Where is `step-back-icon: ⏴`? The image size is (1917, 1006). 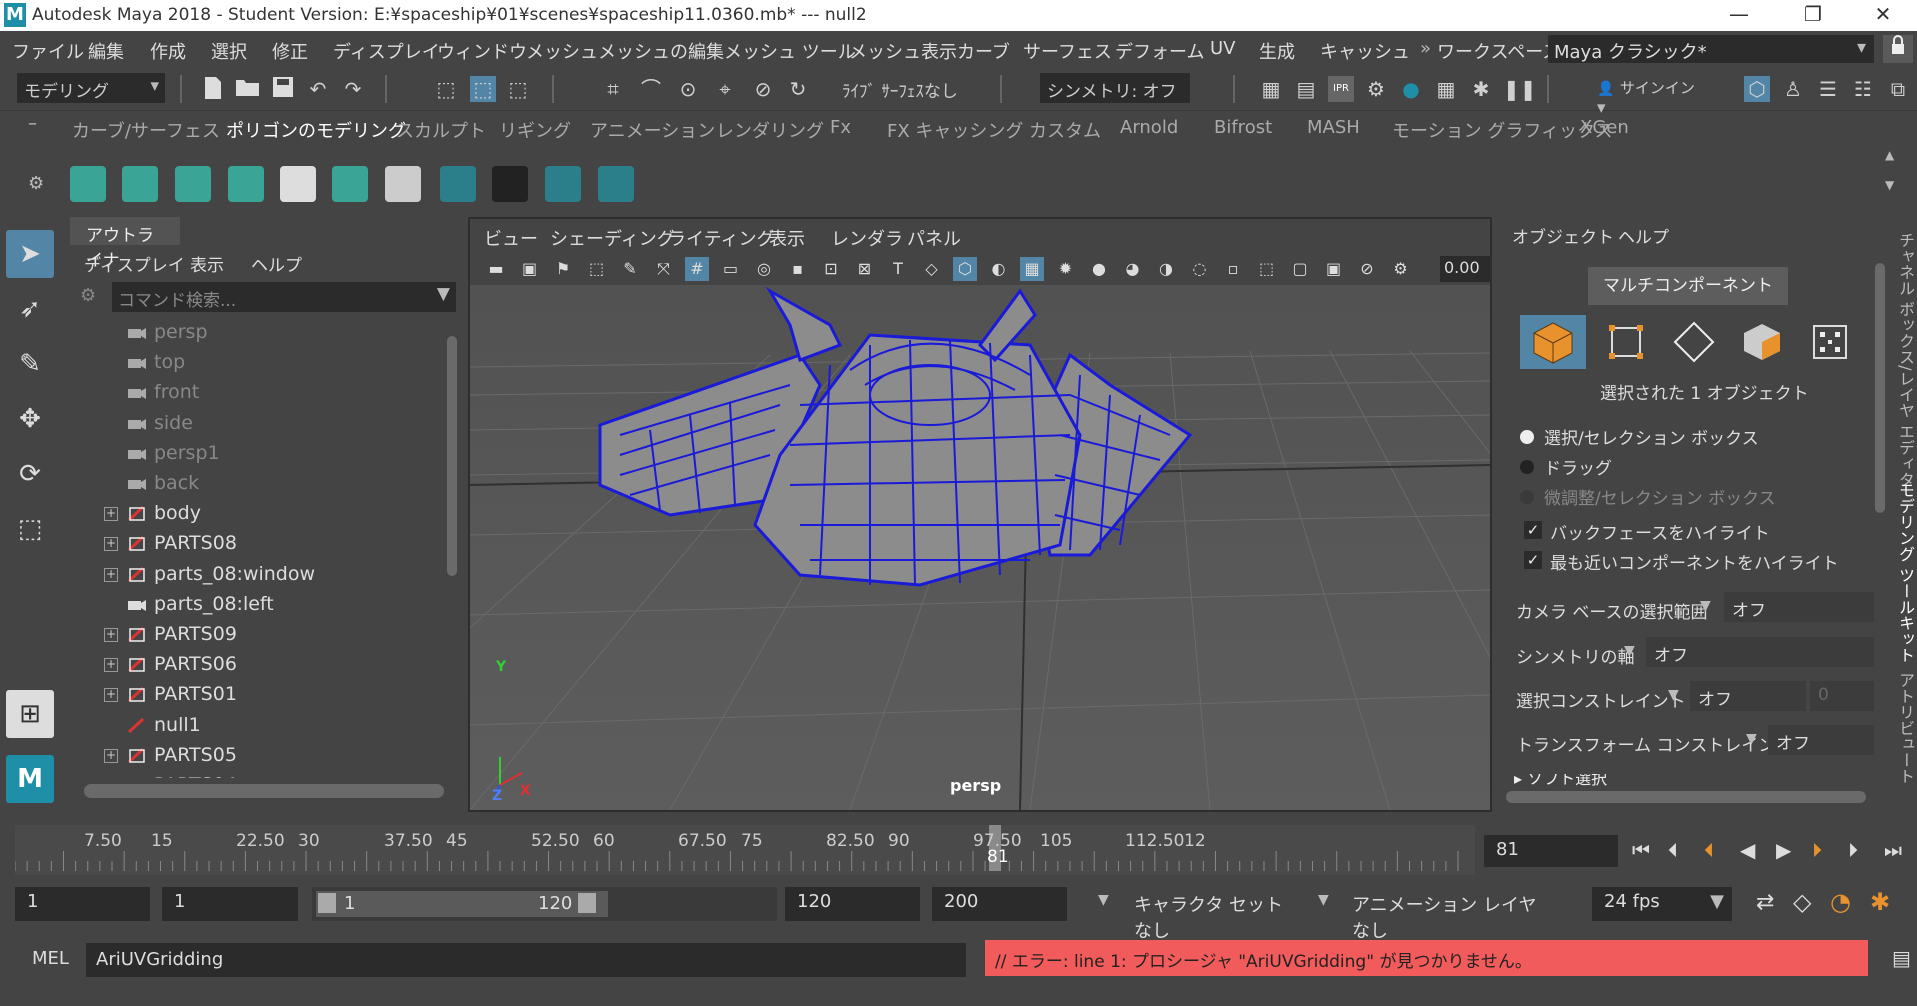
step-back-icon: ⏴ is located at coordinates (1673, 850).